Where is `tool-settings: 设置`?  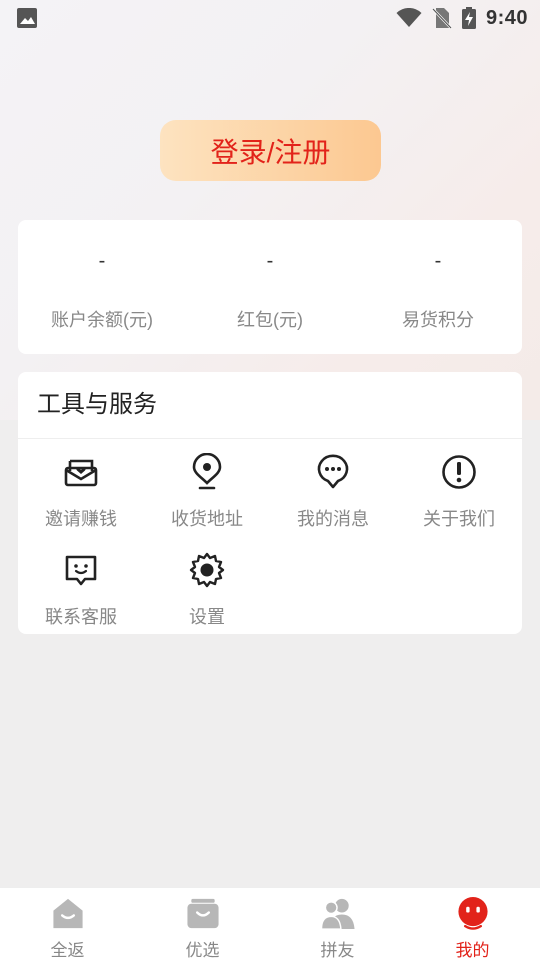
tool-settings: 设置 is located at coordinates (207, 586).